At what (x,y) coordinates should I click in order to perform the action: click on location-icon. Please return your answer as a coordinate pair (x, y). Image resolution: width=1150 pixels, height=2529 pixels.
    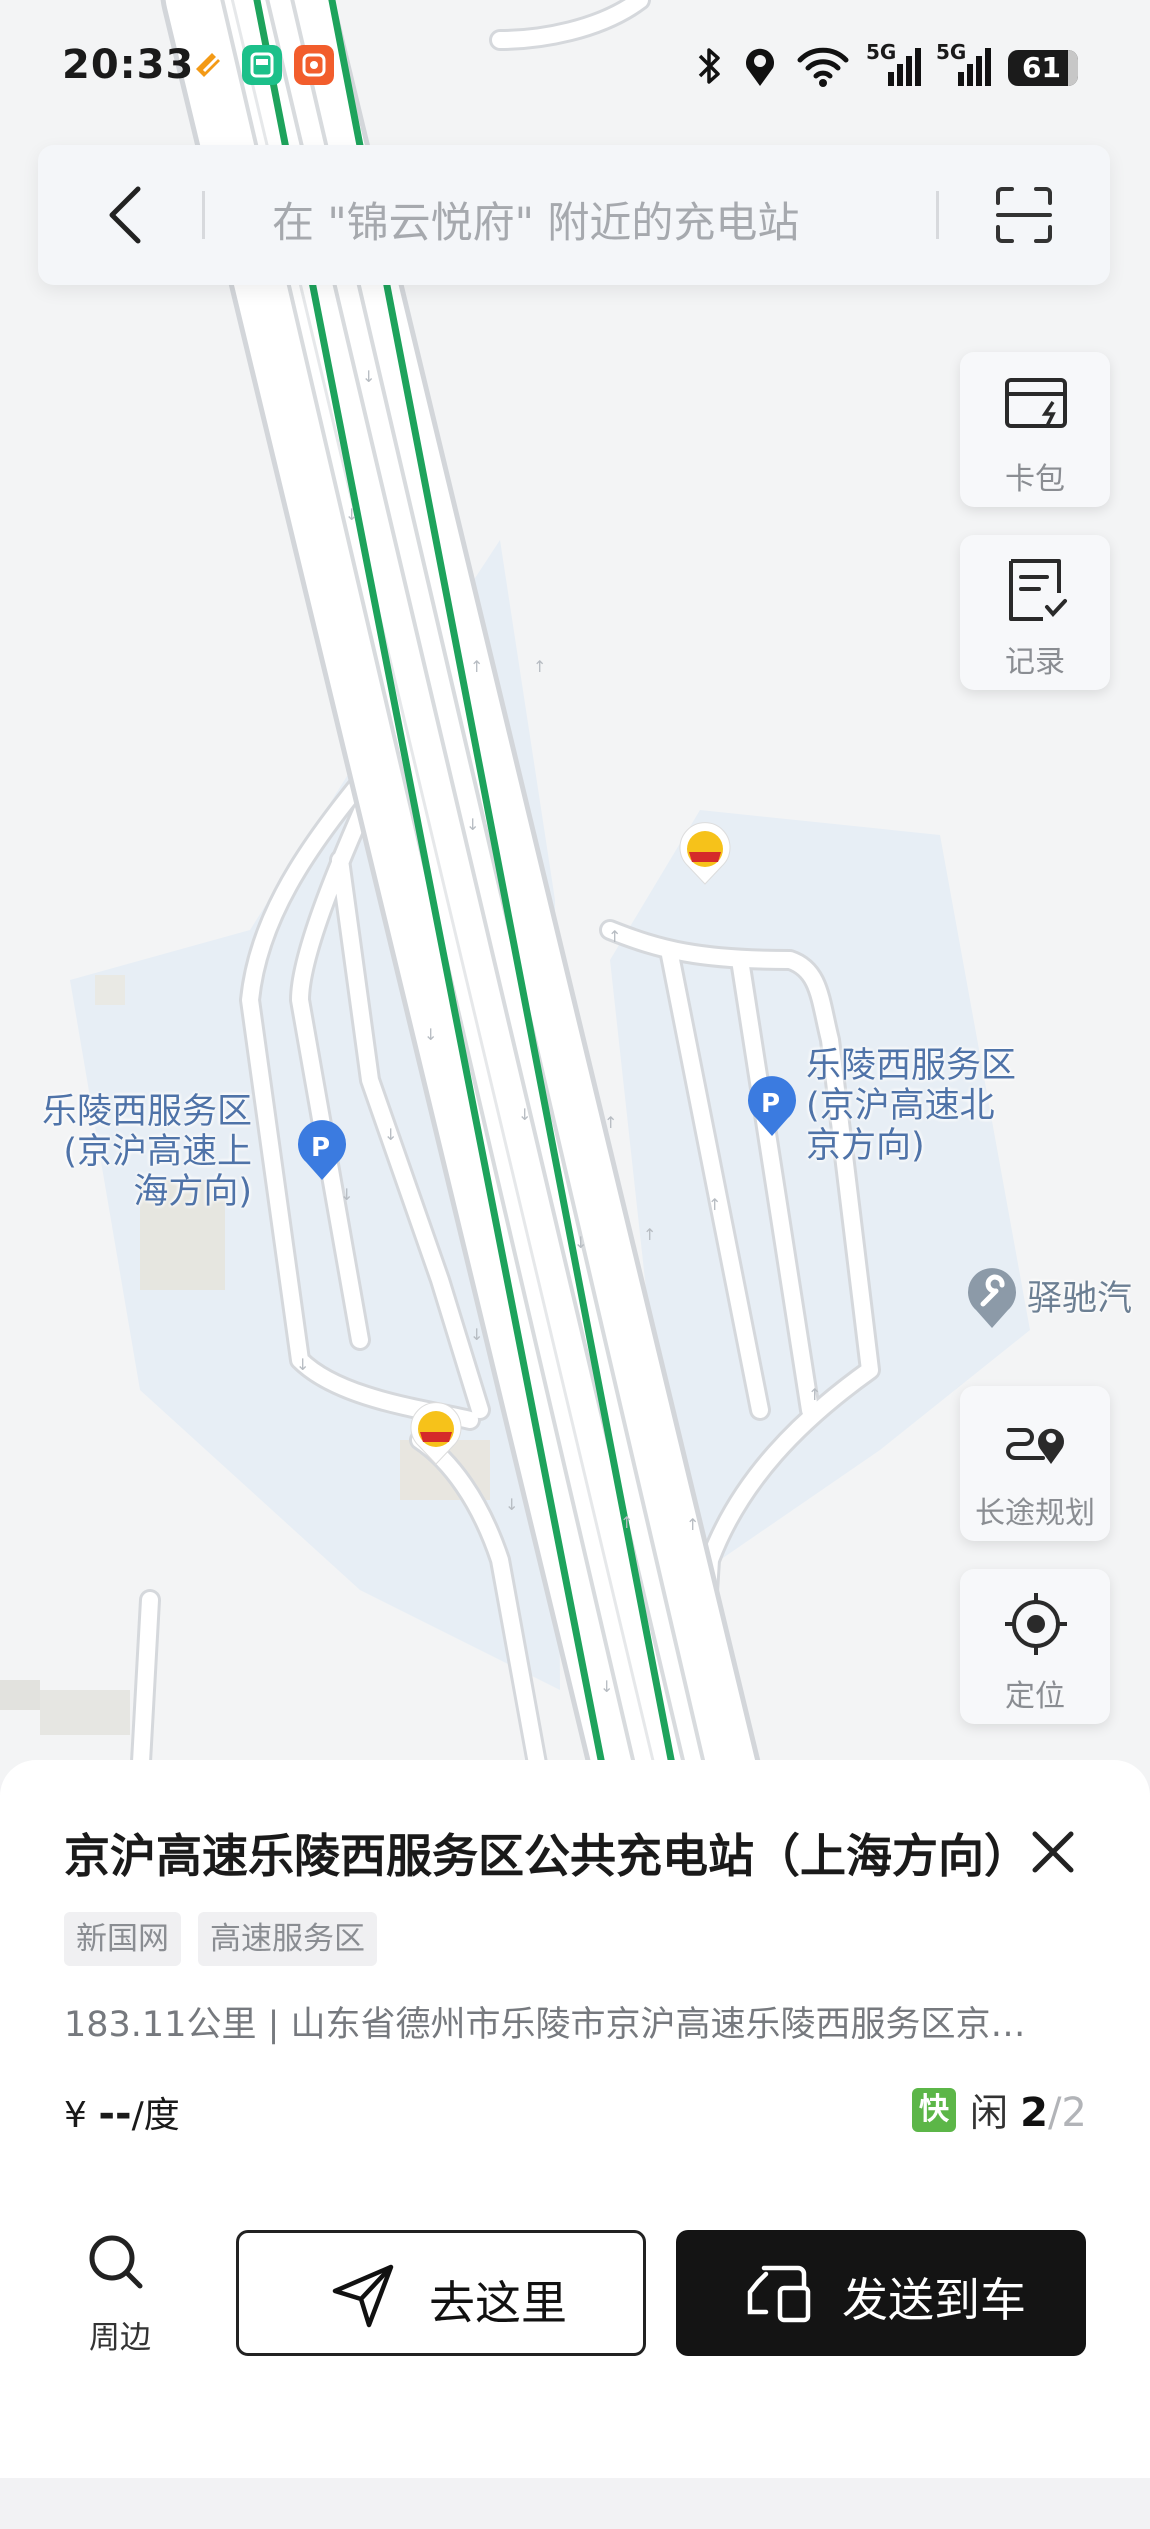
    Looking at the image, I should click on (760, 67).